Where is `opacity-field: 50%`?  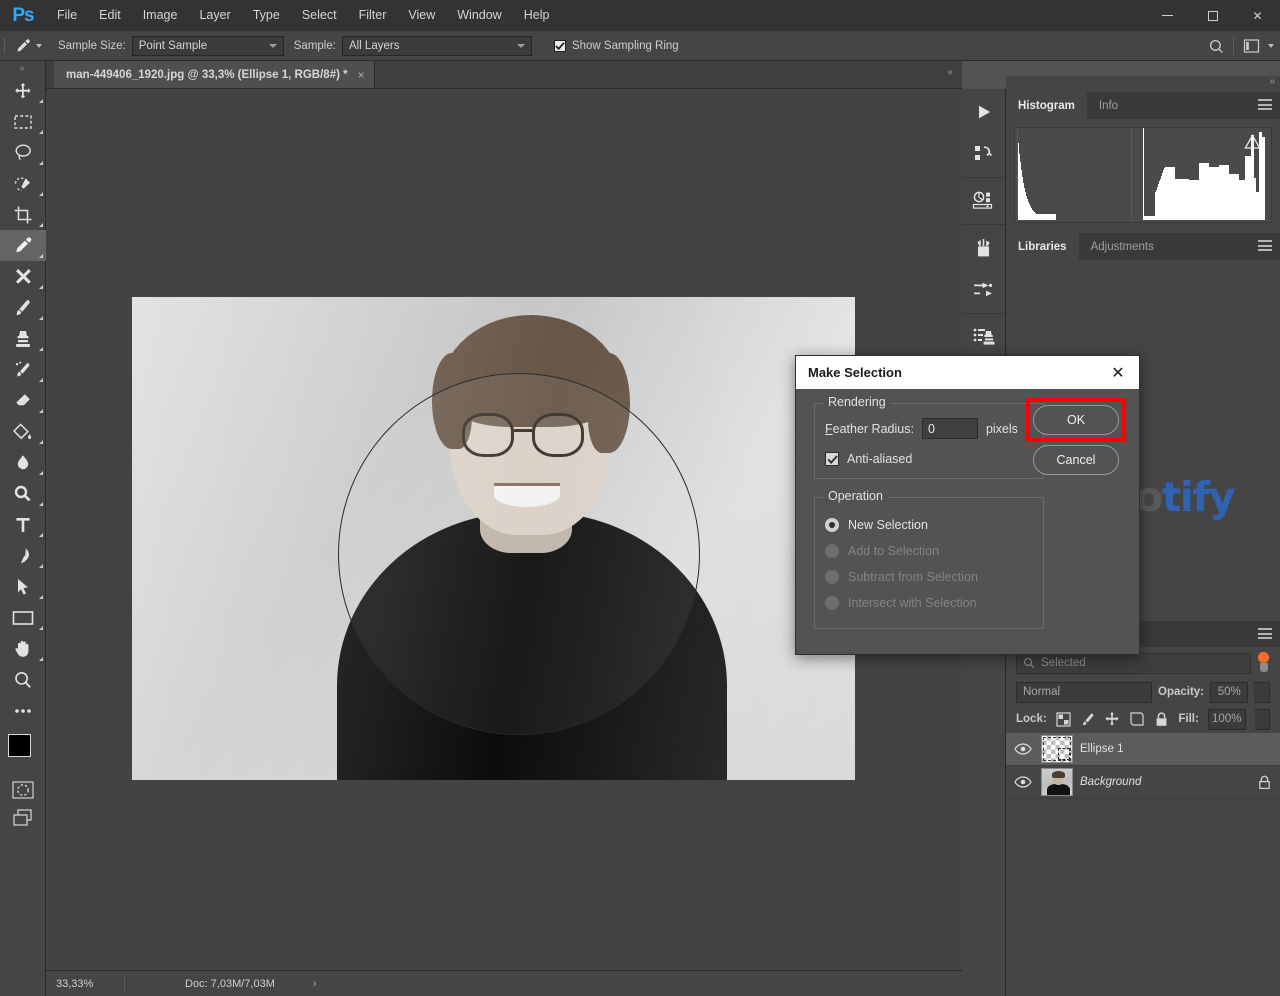 opacity-field: 50% is located at coordinates (1229, 692).